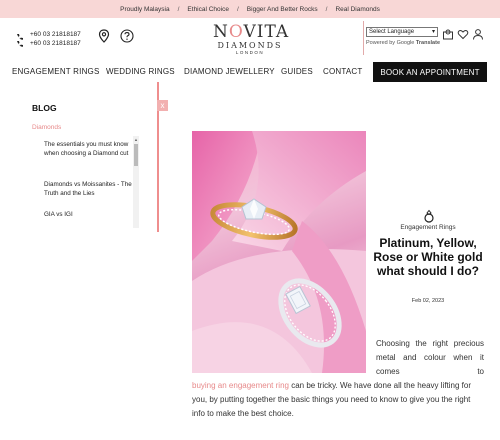 This screenshot has height=440, width=500. Describe the element at coordinates (402, 32) in the screenshot. I see `language-select: Select Language ▾` at that location.